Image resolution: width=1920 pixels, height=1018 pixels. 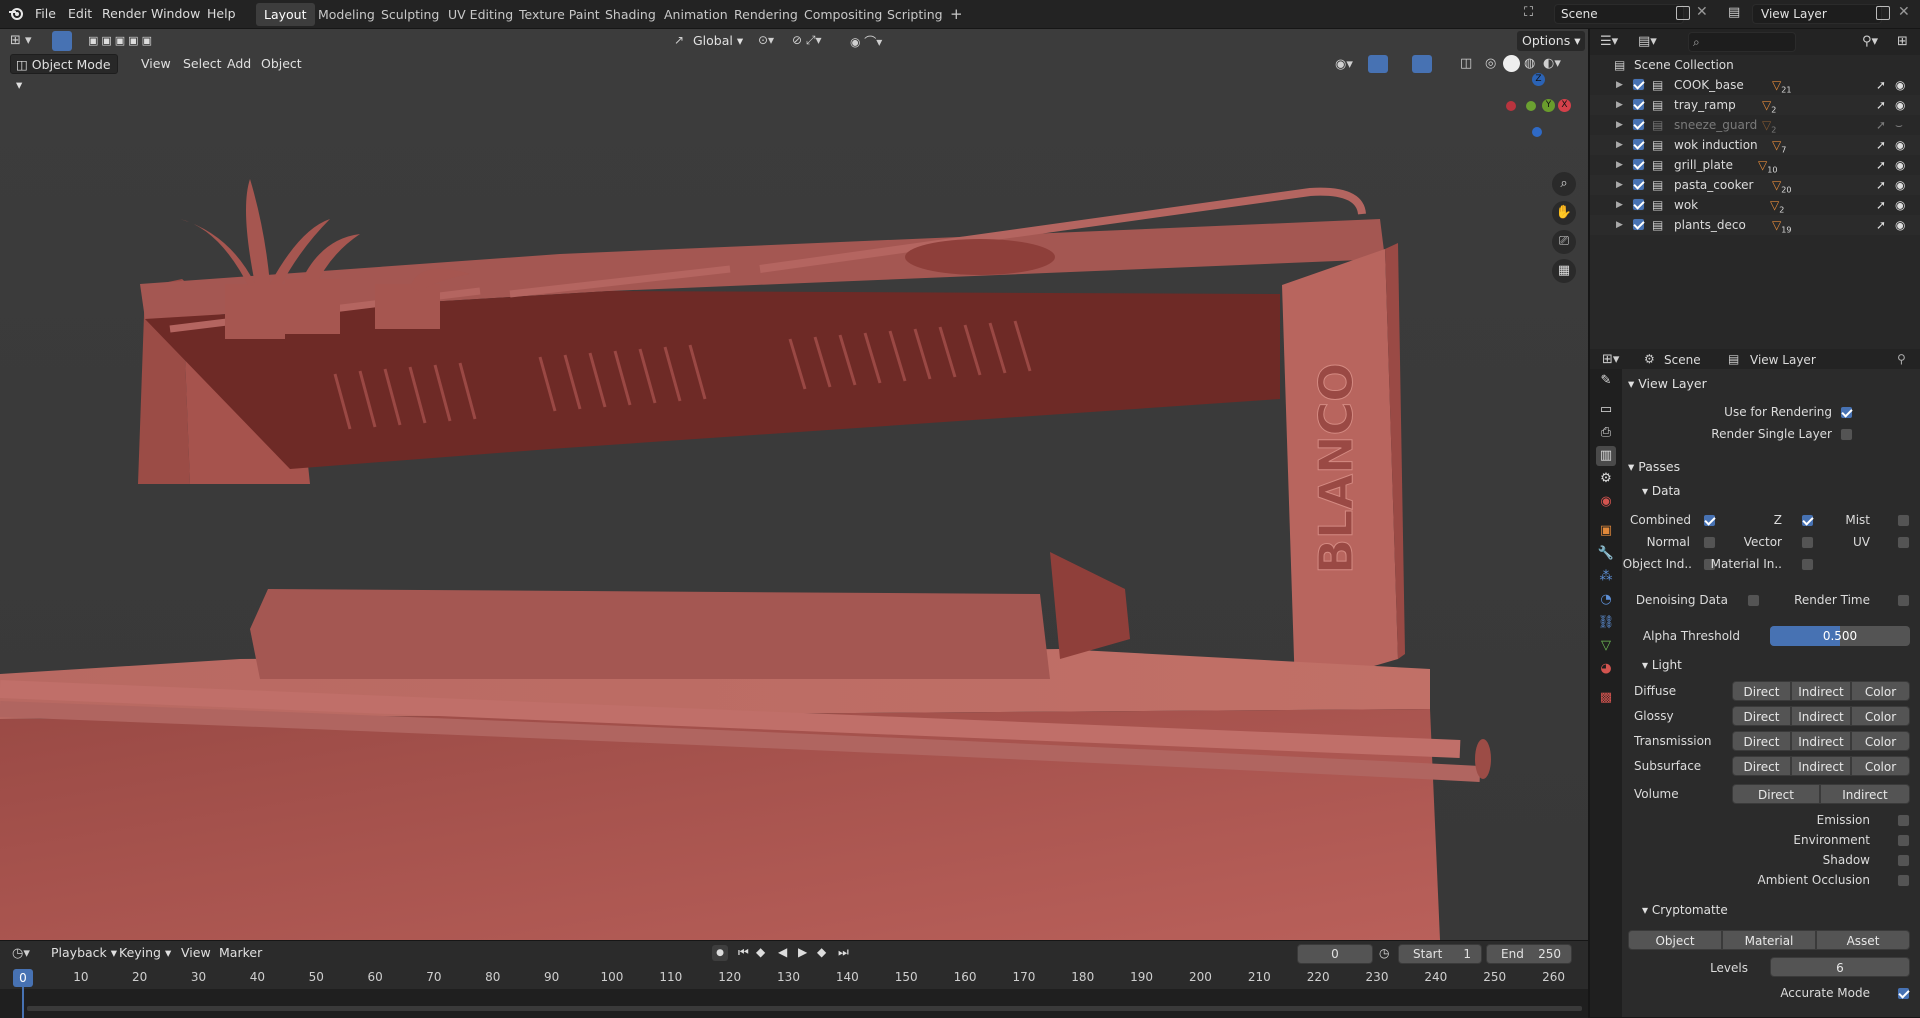 I want to click on scene-tab-icon: ⚙, so click(x=1606, y=479).